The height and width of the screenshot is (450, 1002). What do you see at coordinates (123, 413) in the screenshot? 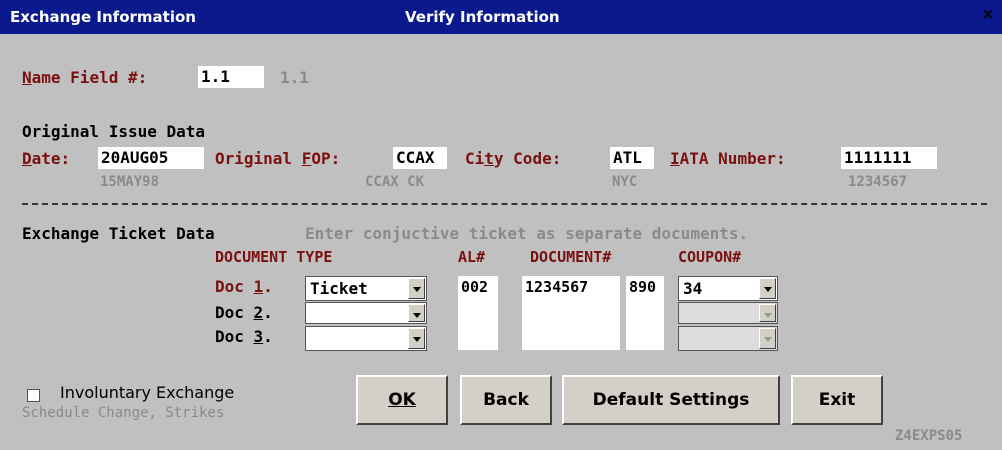
I see `involuntary-exchange-sub: Schedule Change, Strikes` at bounding box center [123, 413].